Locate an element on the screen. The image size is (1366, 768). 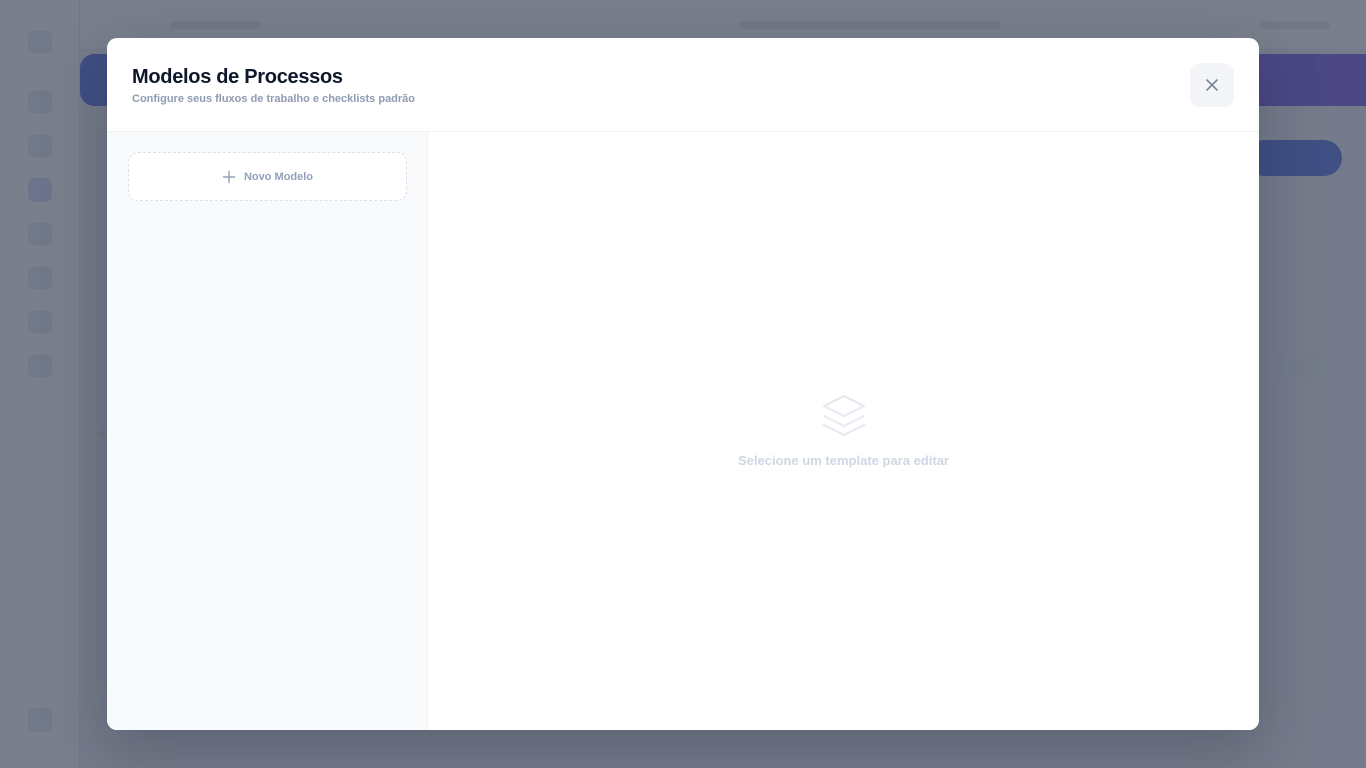
close-button is located at coordinates (1212, 85).